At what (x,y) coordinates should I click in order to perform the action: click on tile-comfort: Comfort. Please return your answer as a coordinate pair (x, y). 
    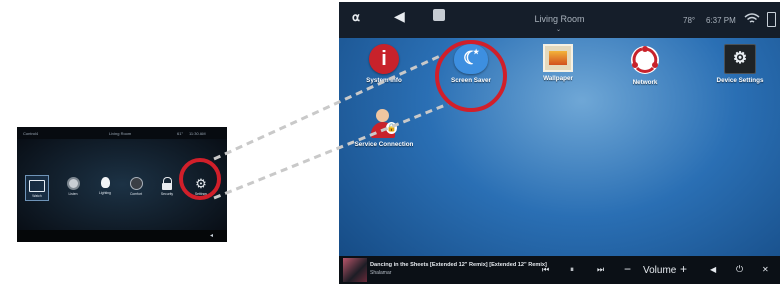
    Looking at the image, I should click on (136, 186).